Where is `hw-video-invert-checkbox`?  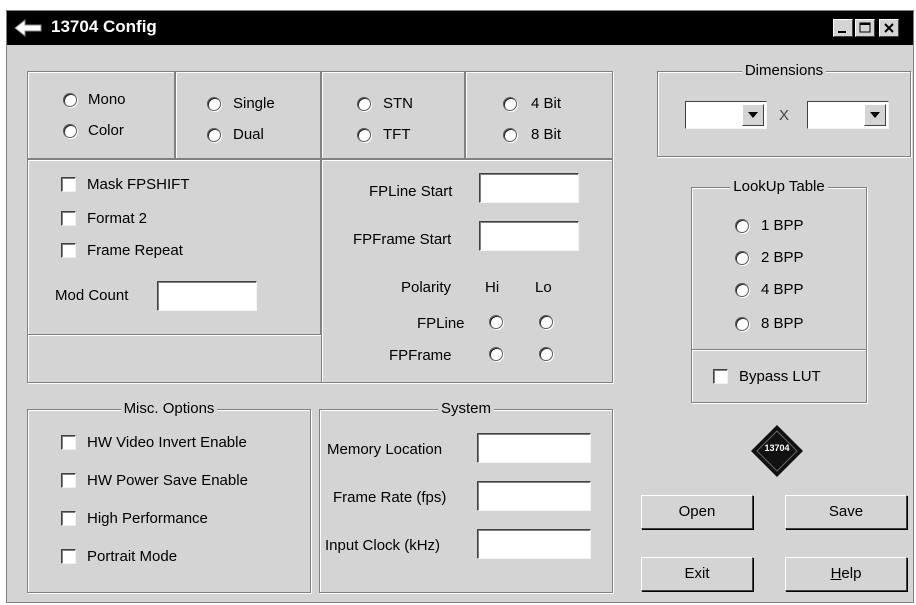
hw-video-invert-checkbox is located at coordinates (68, 442).